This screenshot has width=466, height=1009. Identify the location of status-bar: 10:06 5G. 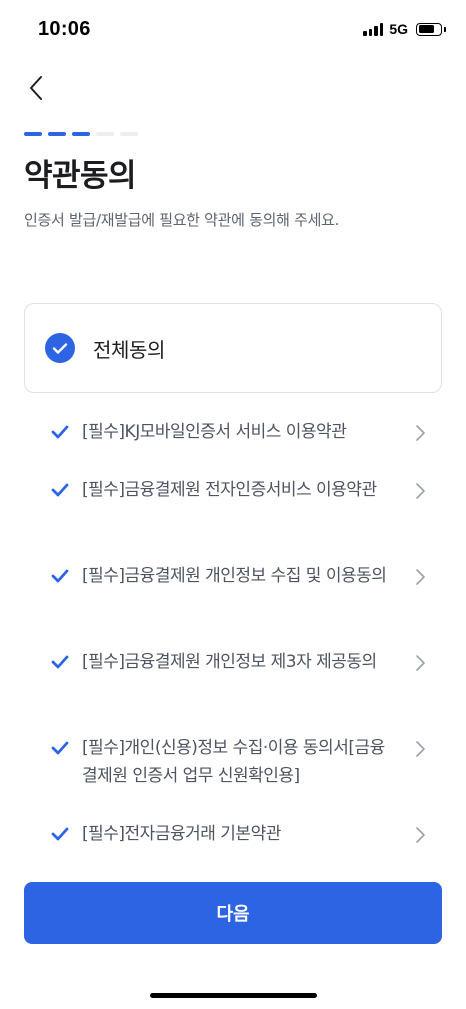
(233, 29).